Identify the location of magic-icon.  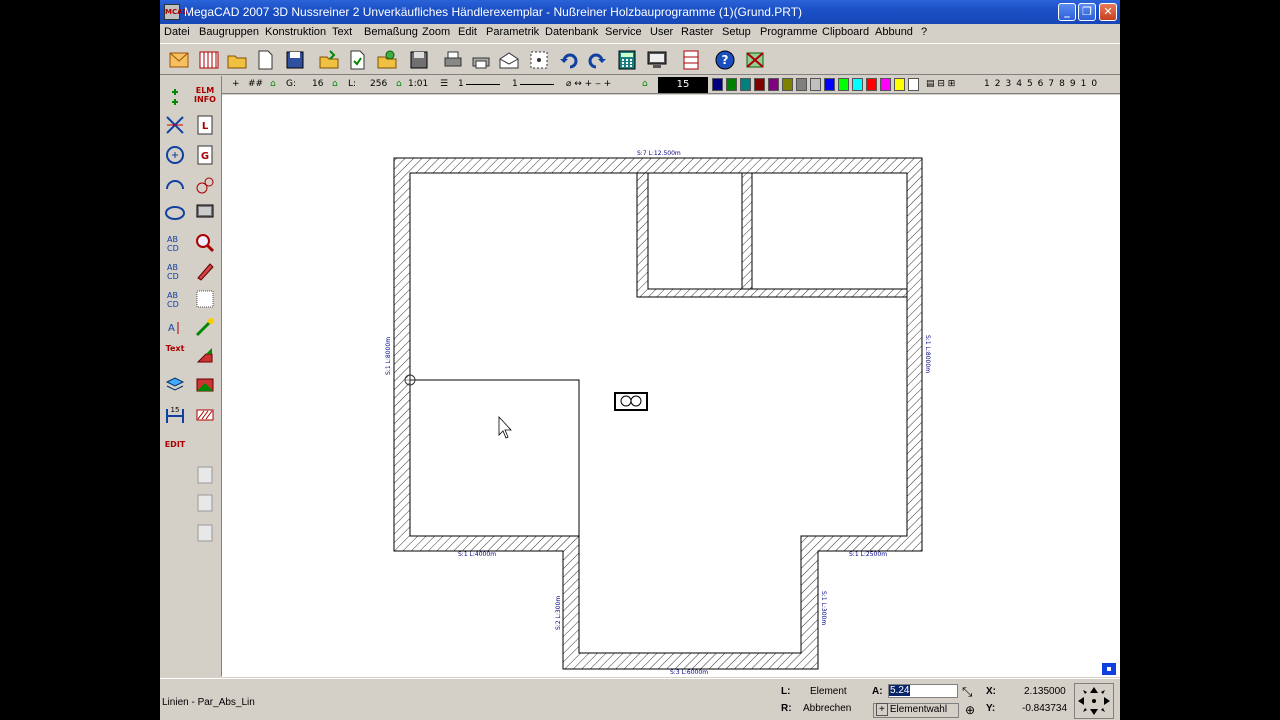
(205, 327).